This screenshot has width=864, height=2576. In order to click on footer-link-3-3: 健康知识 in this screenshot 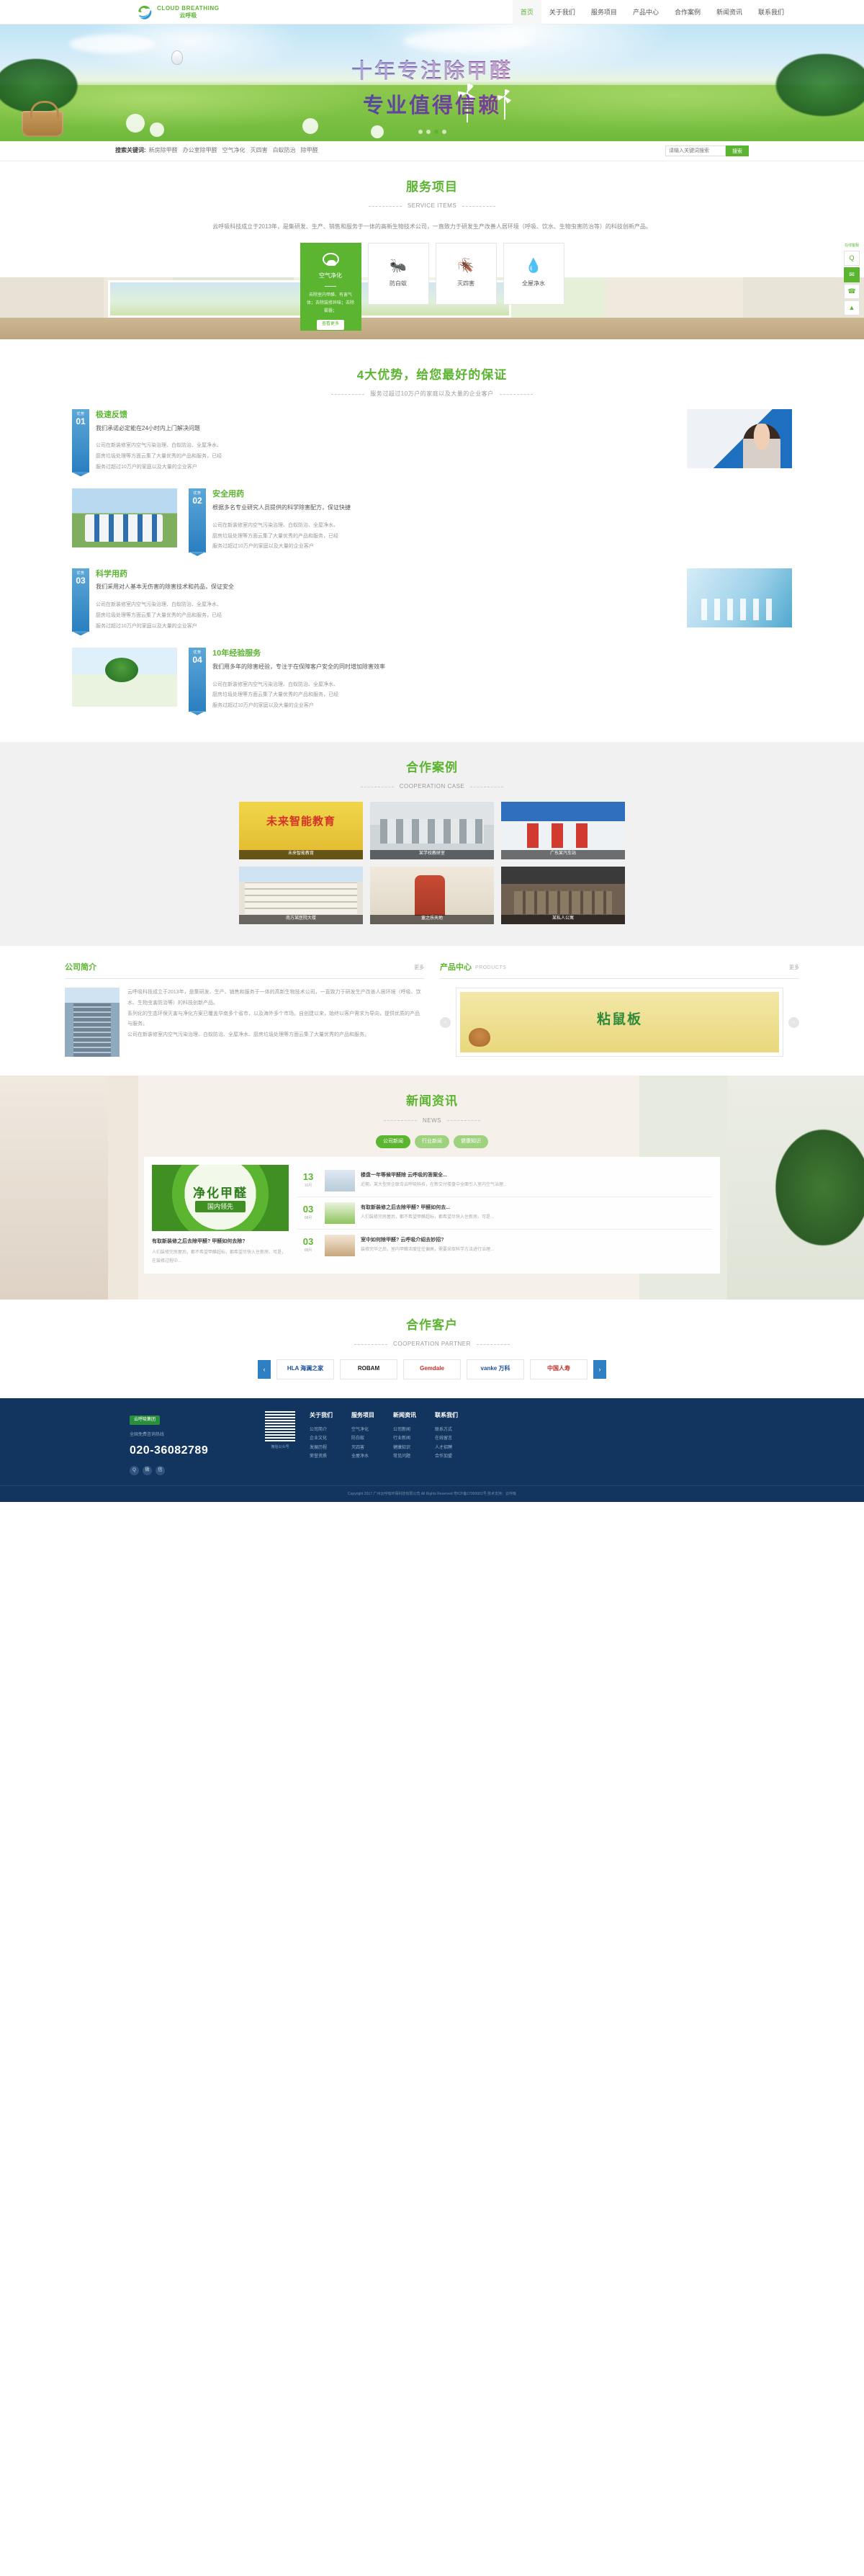, I will do `click(404, 1448)`.